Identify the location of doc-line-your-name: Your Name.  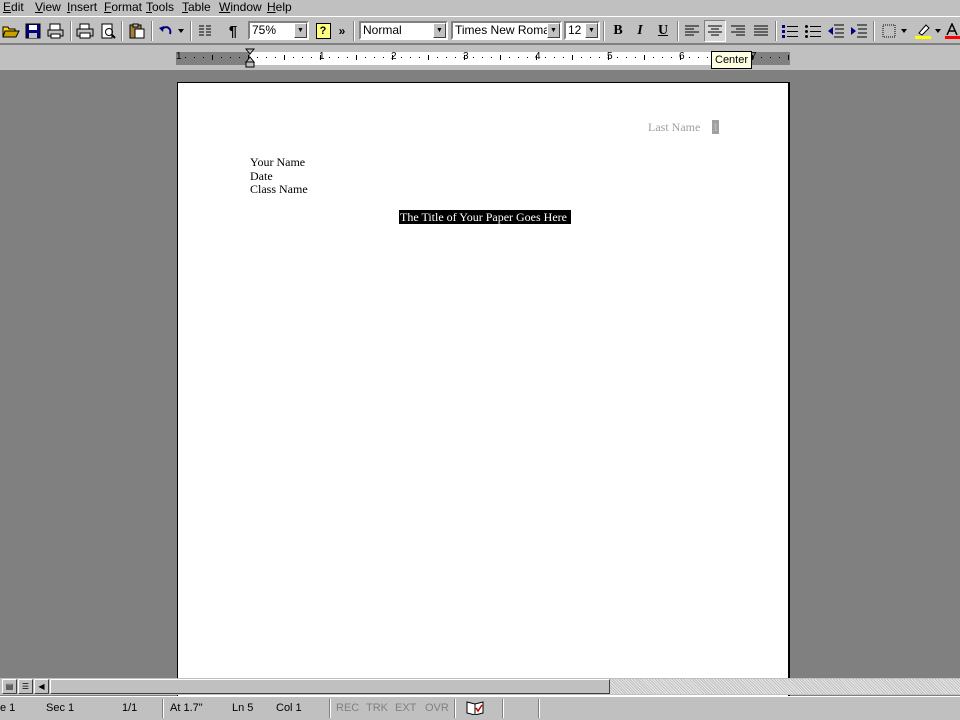
(278, 162).